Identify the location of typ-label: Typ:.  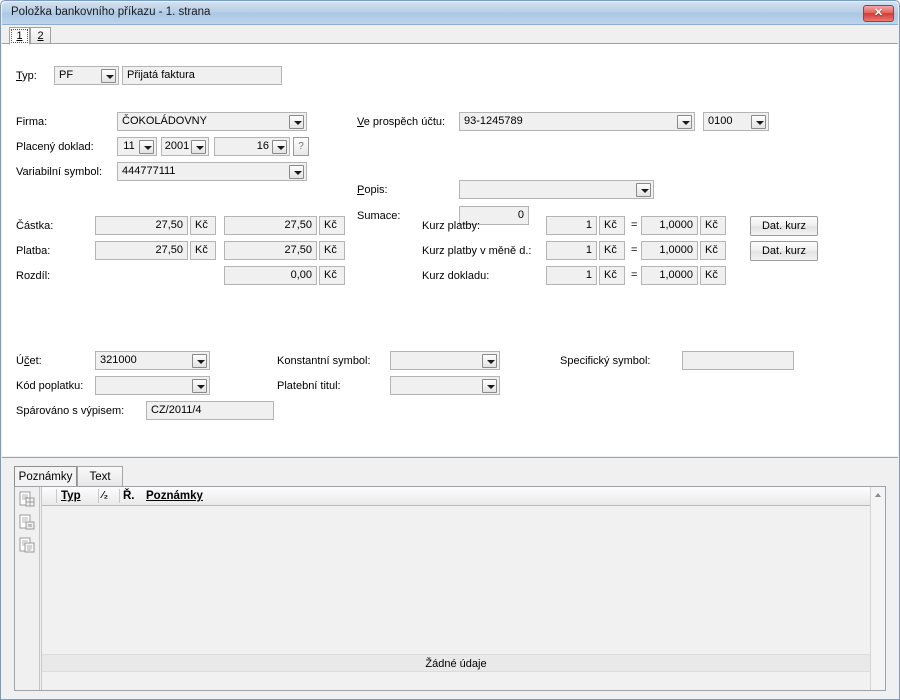
(26, 76).